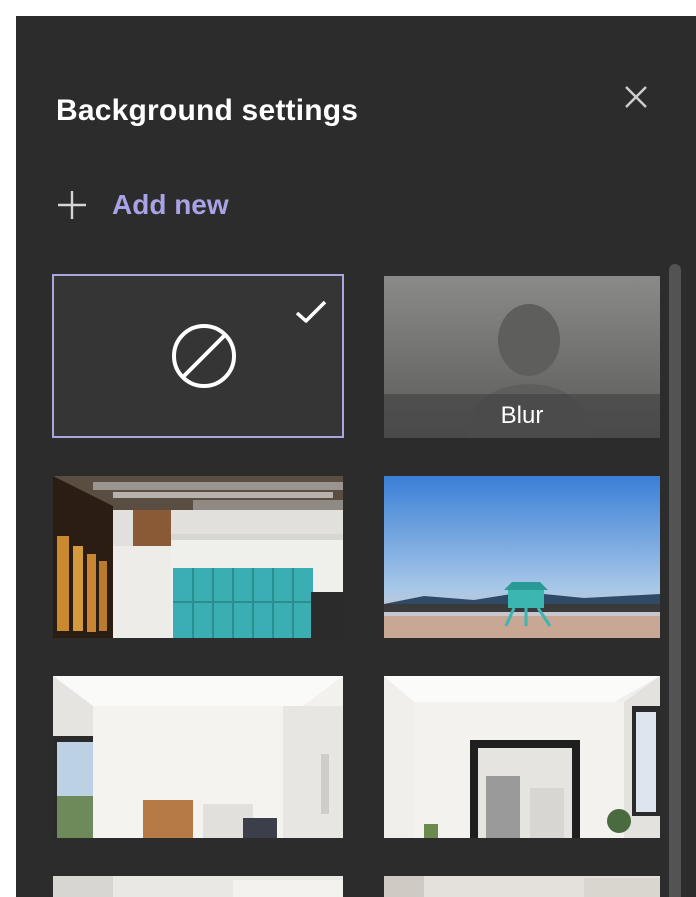 This screenshot has height=897, width=696. Describe the element at coordinates (311, 311) in the screenshot. I see `checkmark-icon` at that location.